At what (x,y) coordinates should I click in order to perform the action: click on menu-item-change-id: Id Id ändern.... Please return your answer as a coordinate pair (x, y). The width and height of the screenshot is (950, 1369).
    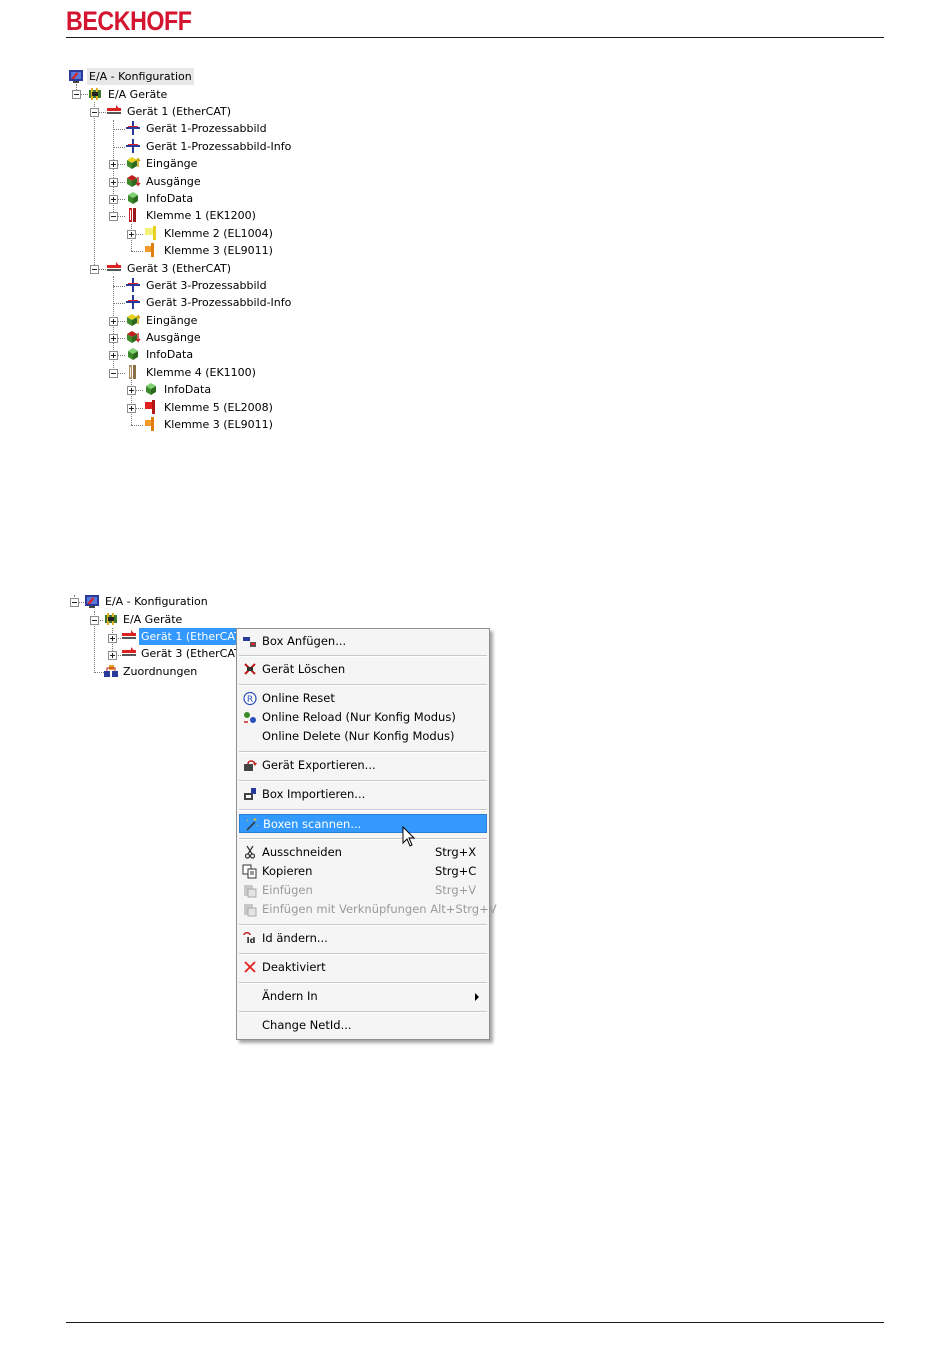
    Looking at the image, I should click on (363, 938).